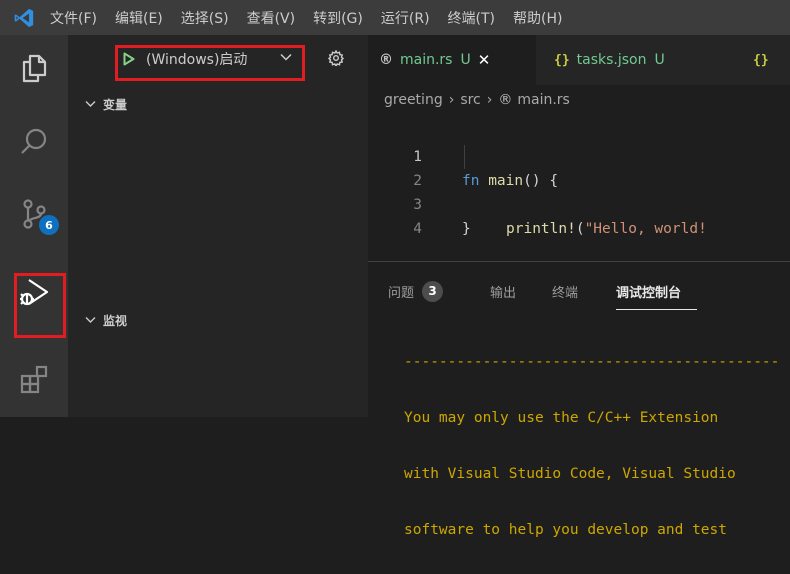  I want to click on activity-bar: 6, so click(34, 226).